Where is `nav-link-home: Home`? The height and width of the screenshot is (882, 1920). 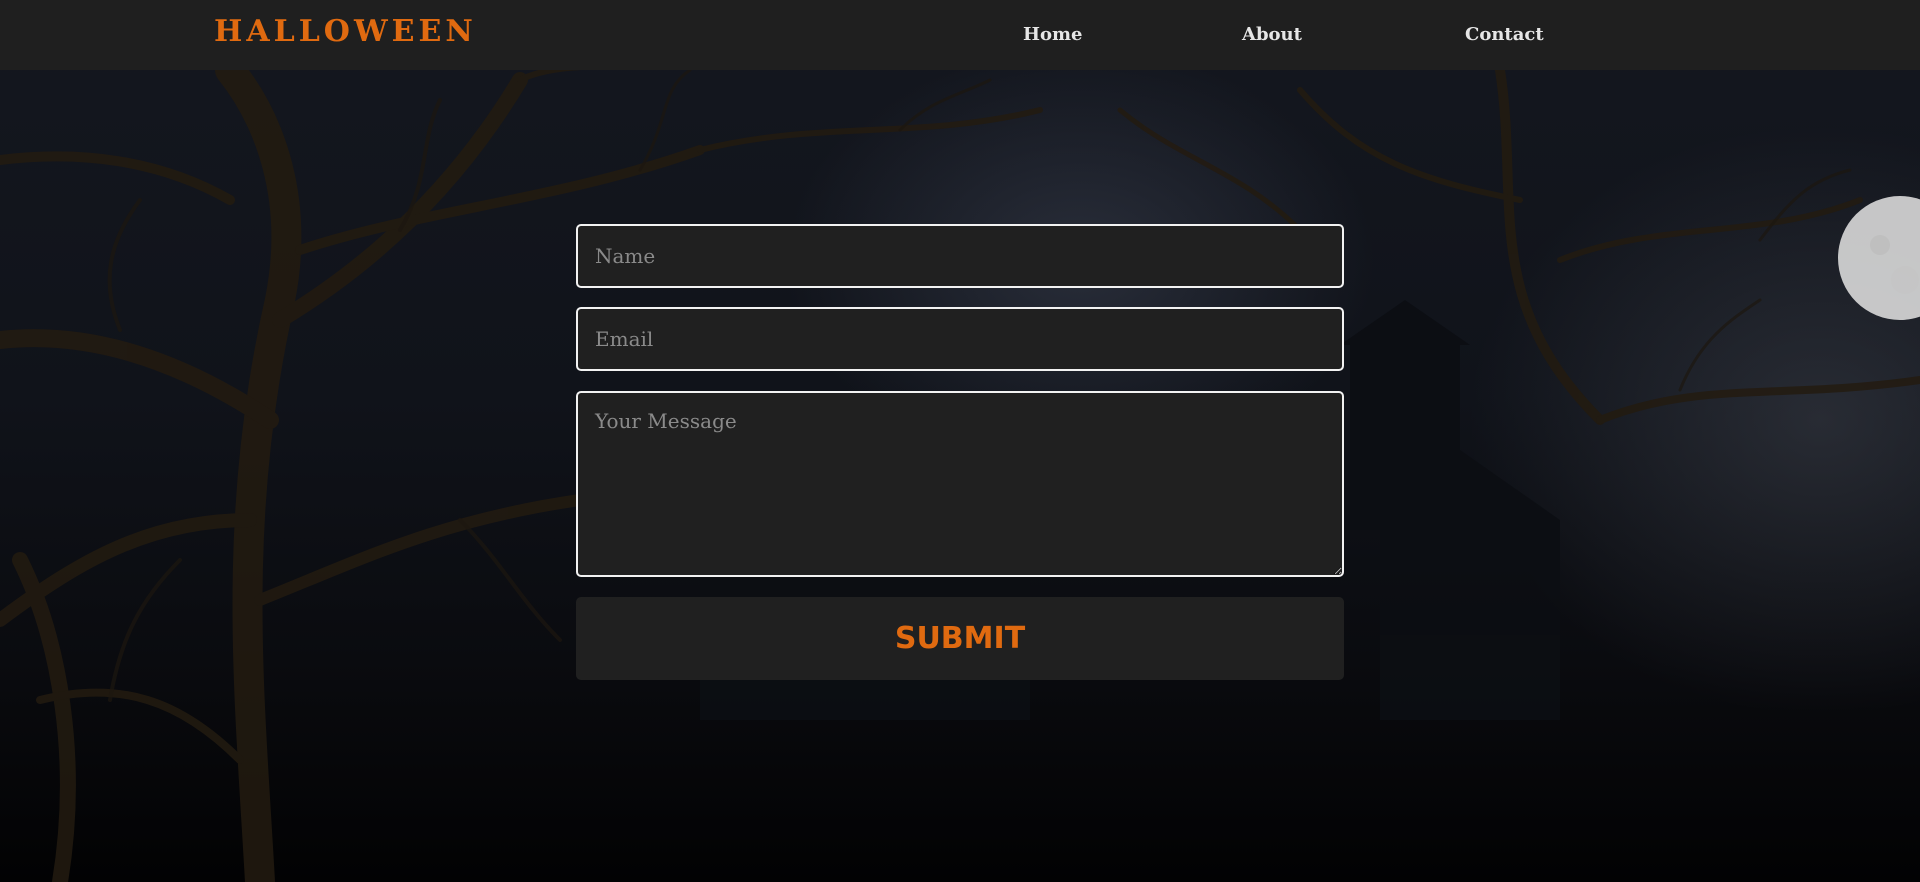 nav-link-home: Home is located at coordinates (1053, 34).